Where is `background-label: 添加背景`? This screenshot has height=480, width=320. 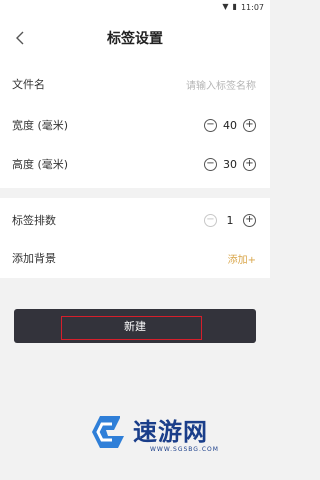 background-label: 添加背景 is located at coordinates (34, 258).